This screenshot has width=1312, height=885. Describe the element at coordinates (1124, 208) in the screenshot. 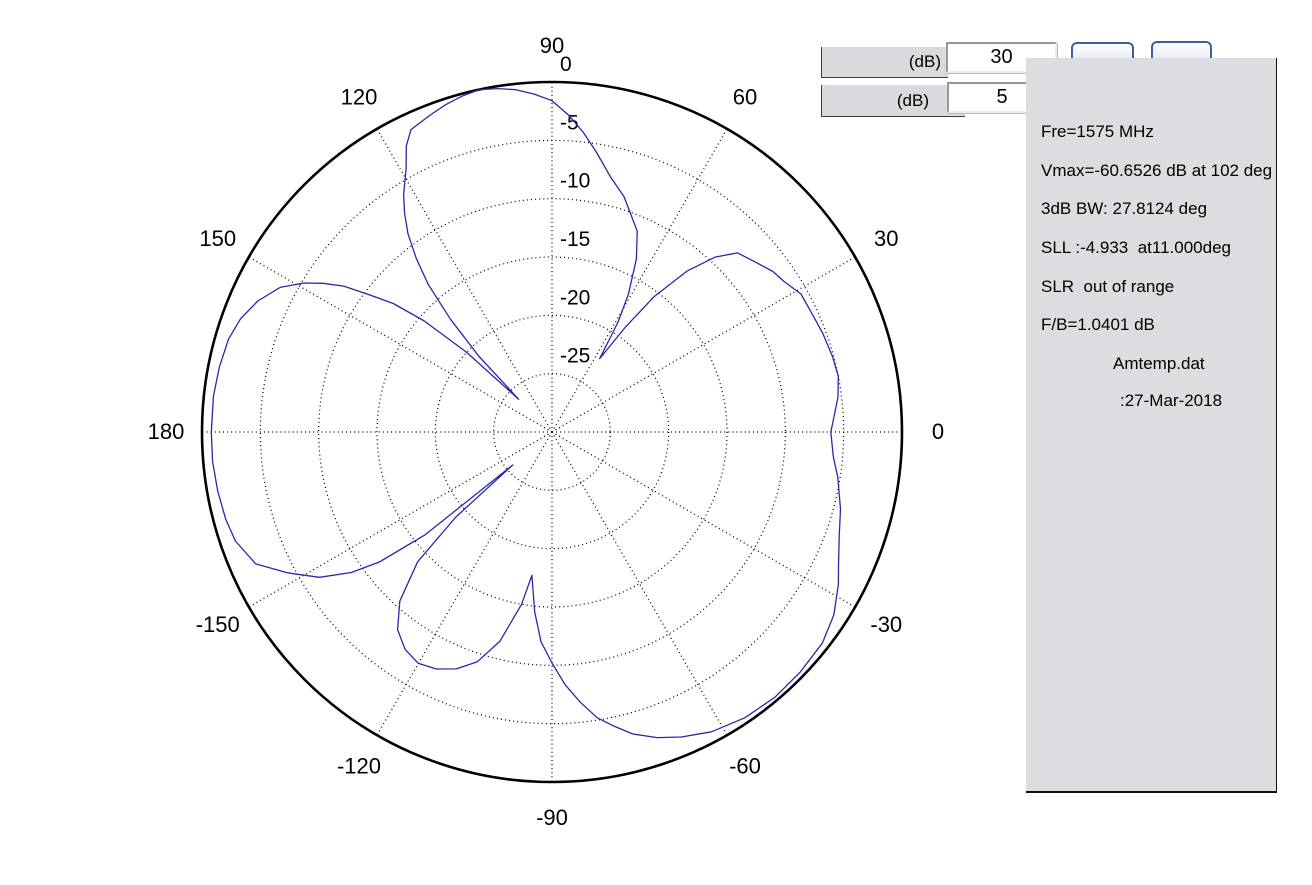

I see `info-beamwidth: 3dB BW: 27.8124 deg` at that location.